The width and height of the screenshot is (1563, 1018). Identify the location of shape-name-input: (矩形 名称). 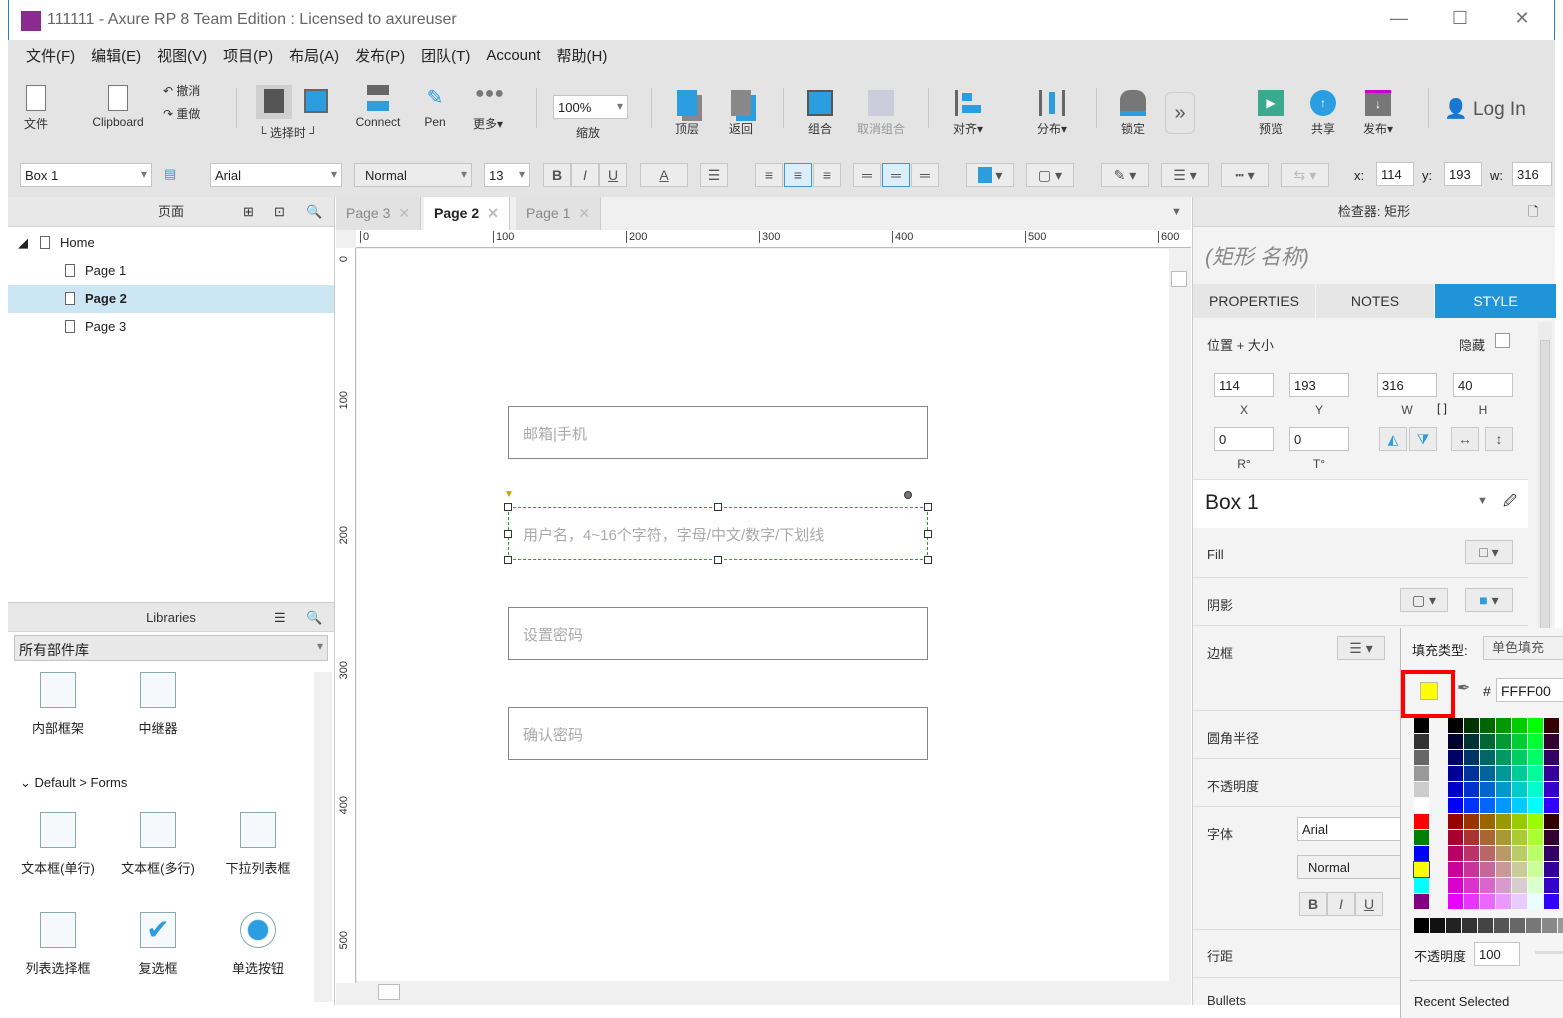
(1257, 256).